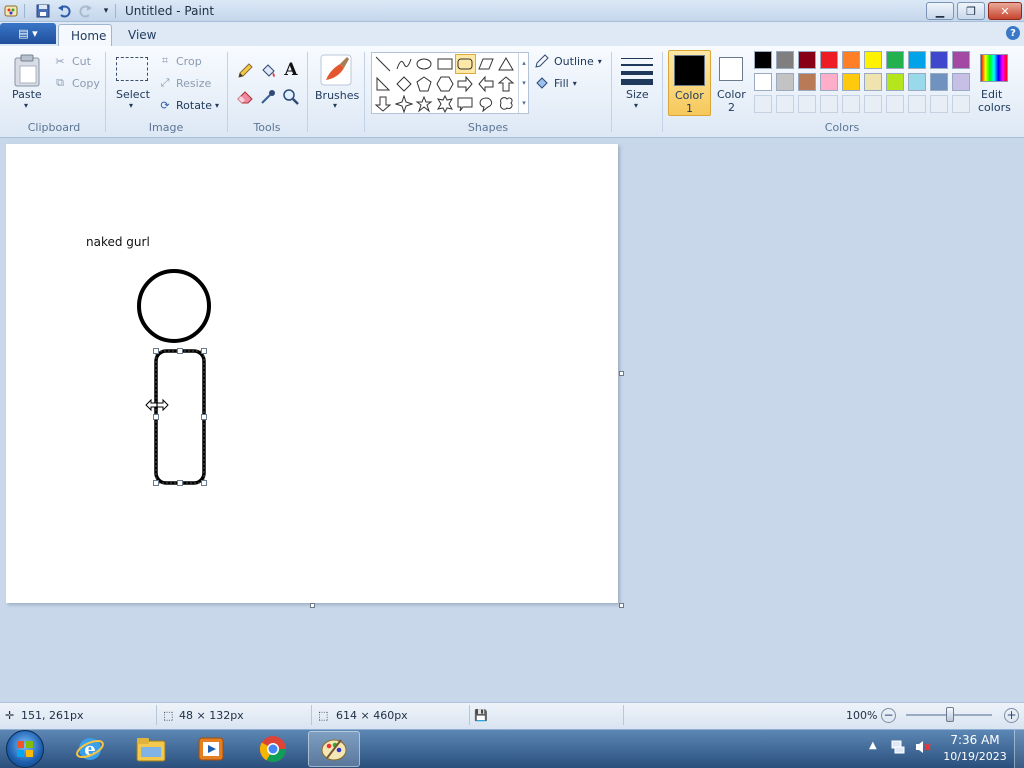  Describe the element at coordinates (268, 97) in the screenshot. I see `color-picker-icon` at that location.